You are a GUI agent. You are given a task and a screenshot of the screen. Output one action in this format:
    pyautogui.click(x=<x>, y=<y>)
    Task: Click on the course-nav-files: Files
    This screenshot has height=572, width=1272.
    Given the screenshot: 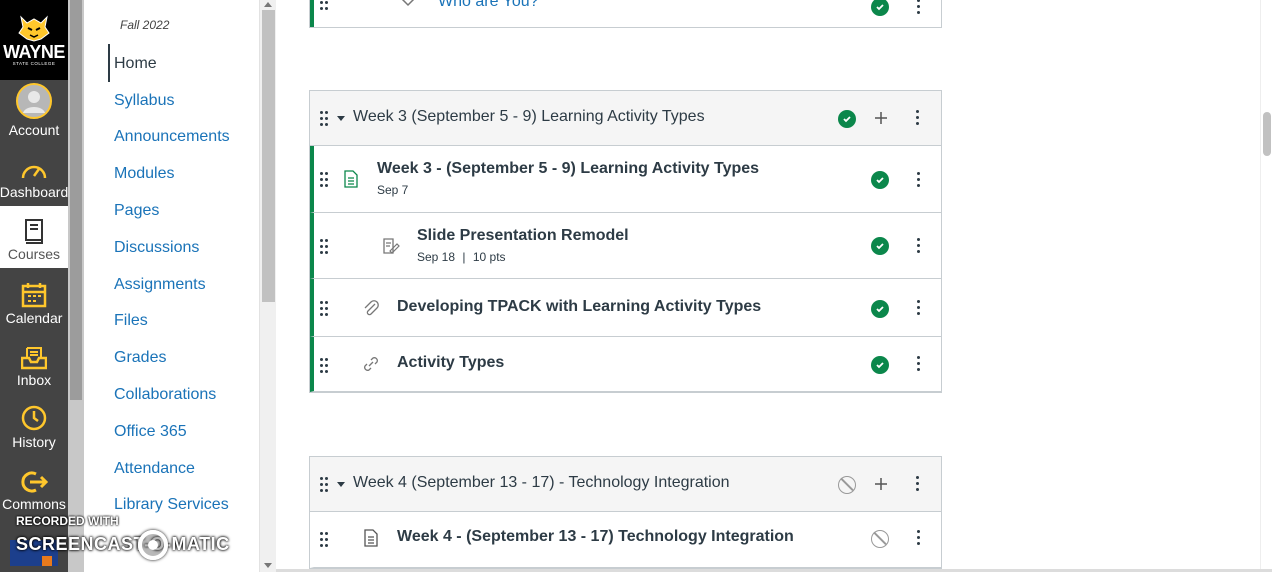 What is the action you would take?
    pyautogui.click(x=131, y=321)
    